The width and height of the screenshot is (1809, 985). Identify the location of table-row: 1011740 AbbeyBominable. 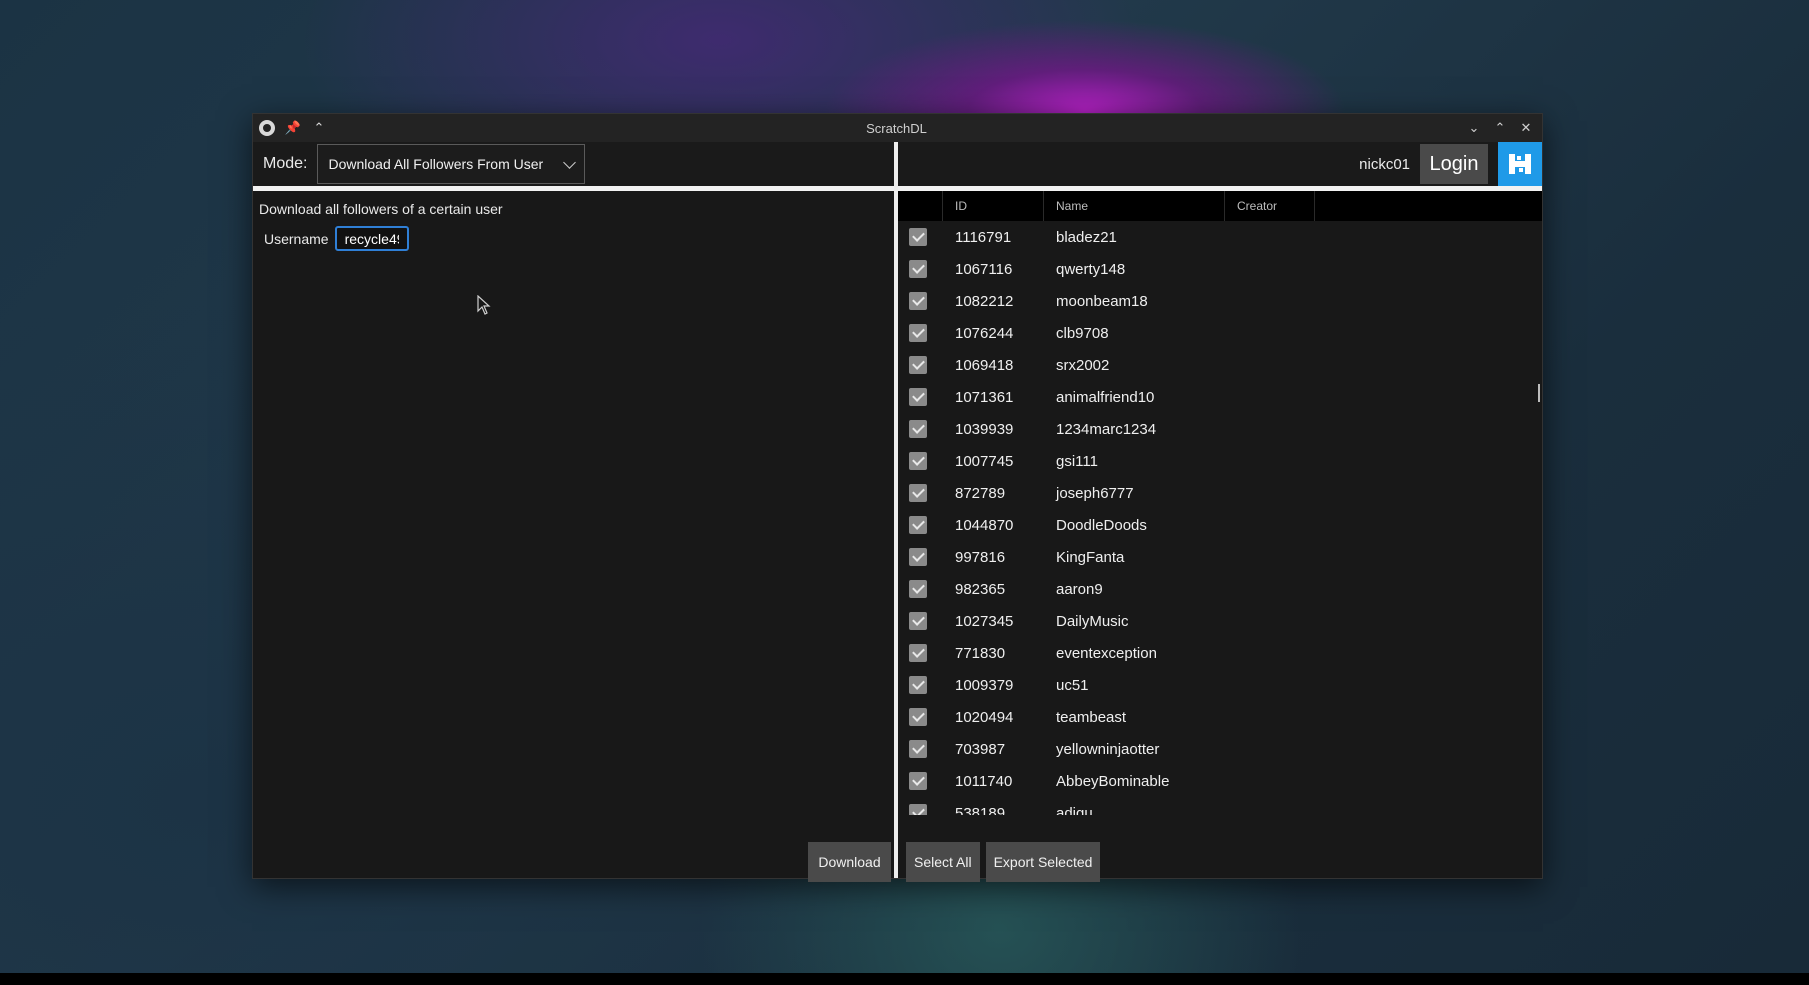
(1220, 781).